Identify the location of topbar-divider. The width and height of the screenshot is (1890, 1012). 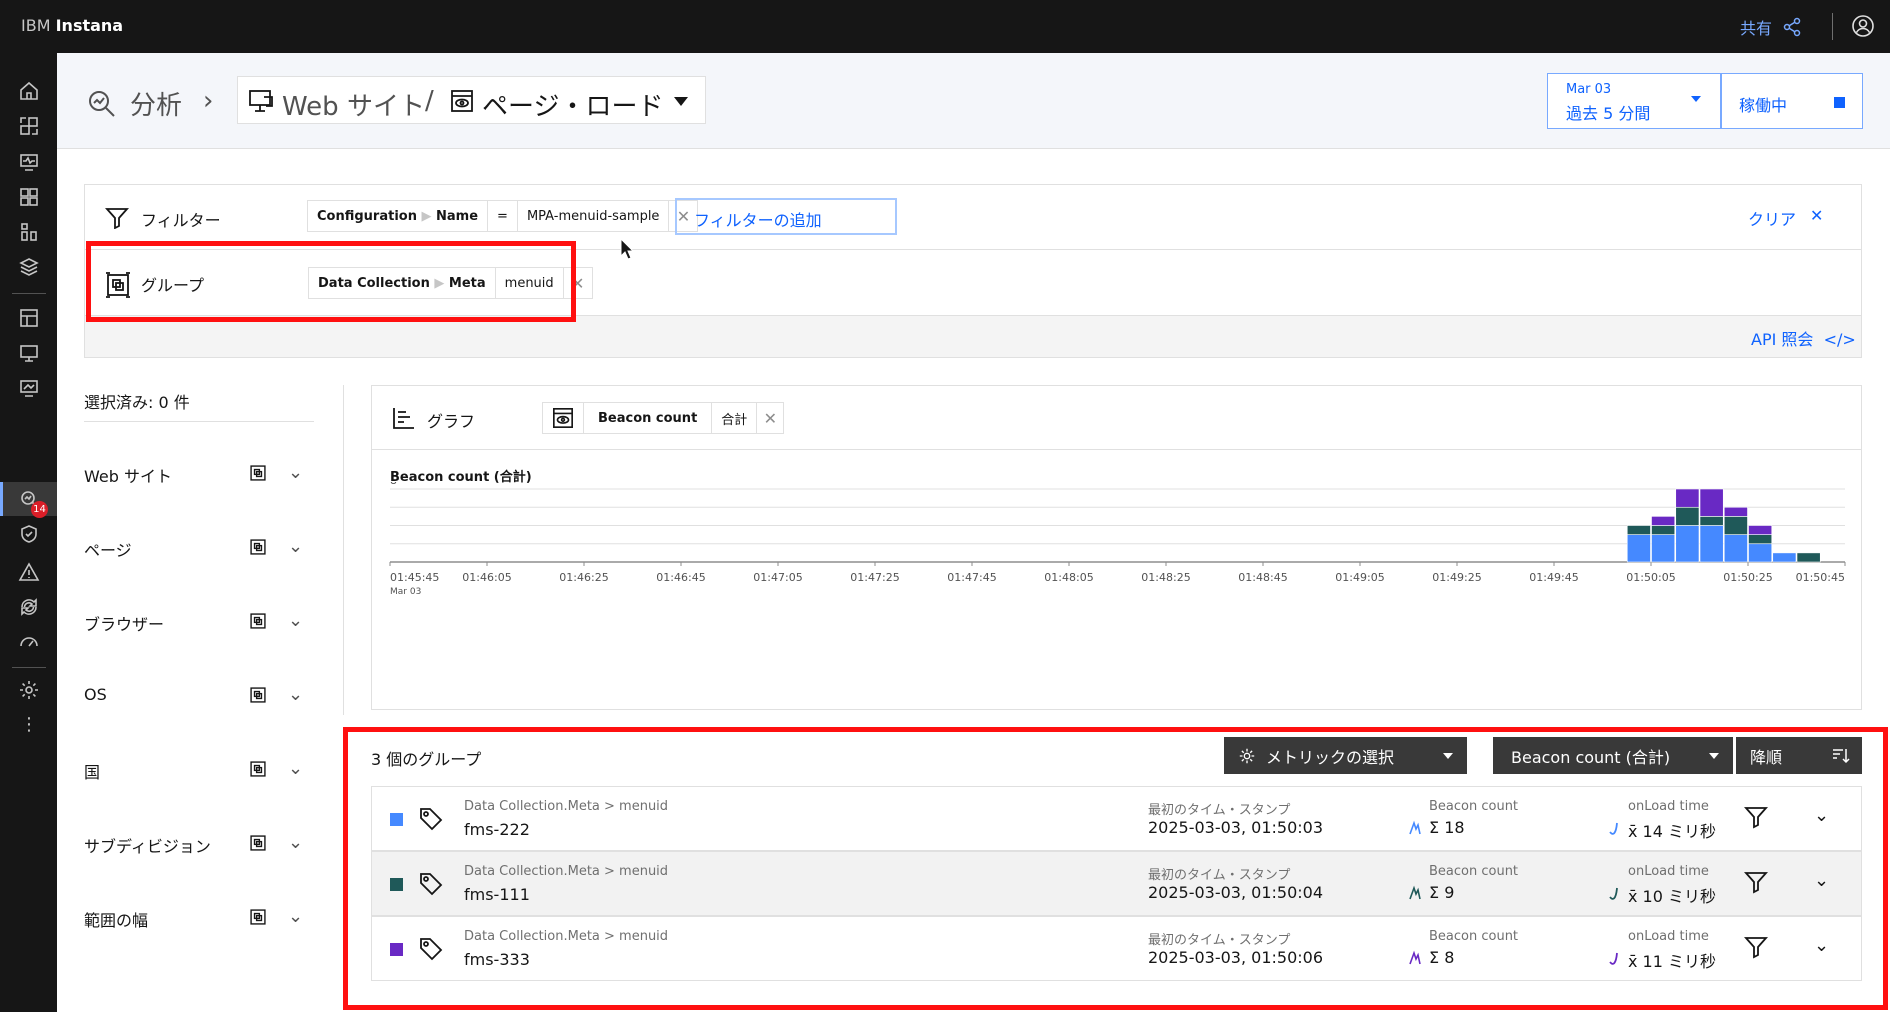
(1832, 26).